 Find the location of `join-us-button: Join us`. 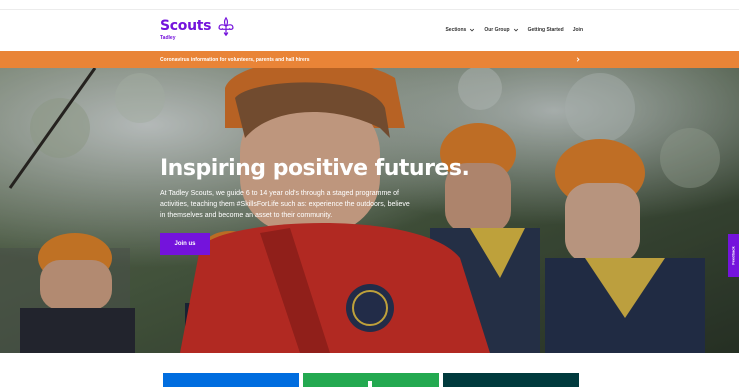

join-us-button: Join us is located at coordinates (185, 244).